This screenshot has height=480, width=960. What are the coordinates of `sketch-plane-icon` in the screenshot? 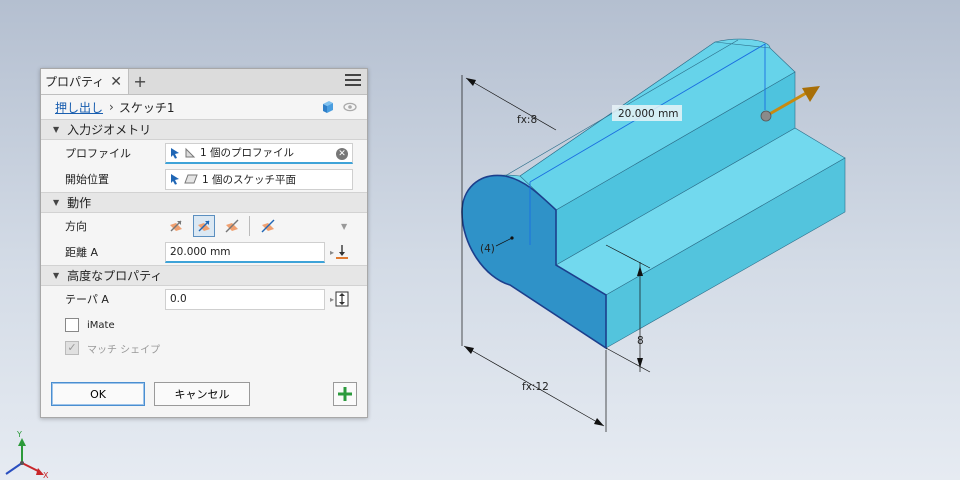 It's located at (191, 179).